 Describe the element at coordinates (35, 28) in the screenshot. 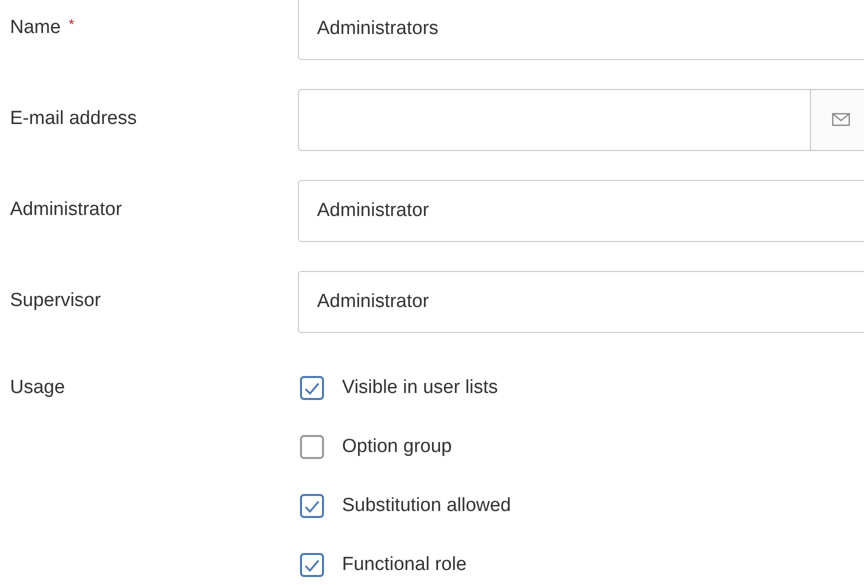

I see `field-label: Name` at that location.